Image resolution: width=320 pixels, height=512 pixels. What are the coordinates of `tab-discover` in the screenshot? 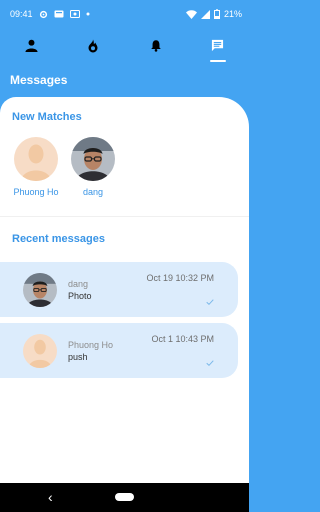 It's located at (93, 48).